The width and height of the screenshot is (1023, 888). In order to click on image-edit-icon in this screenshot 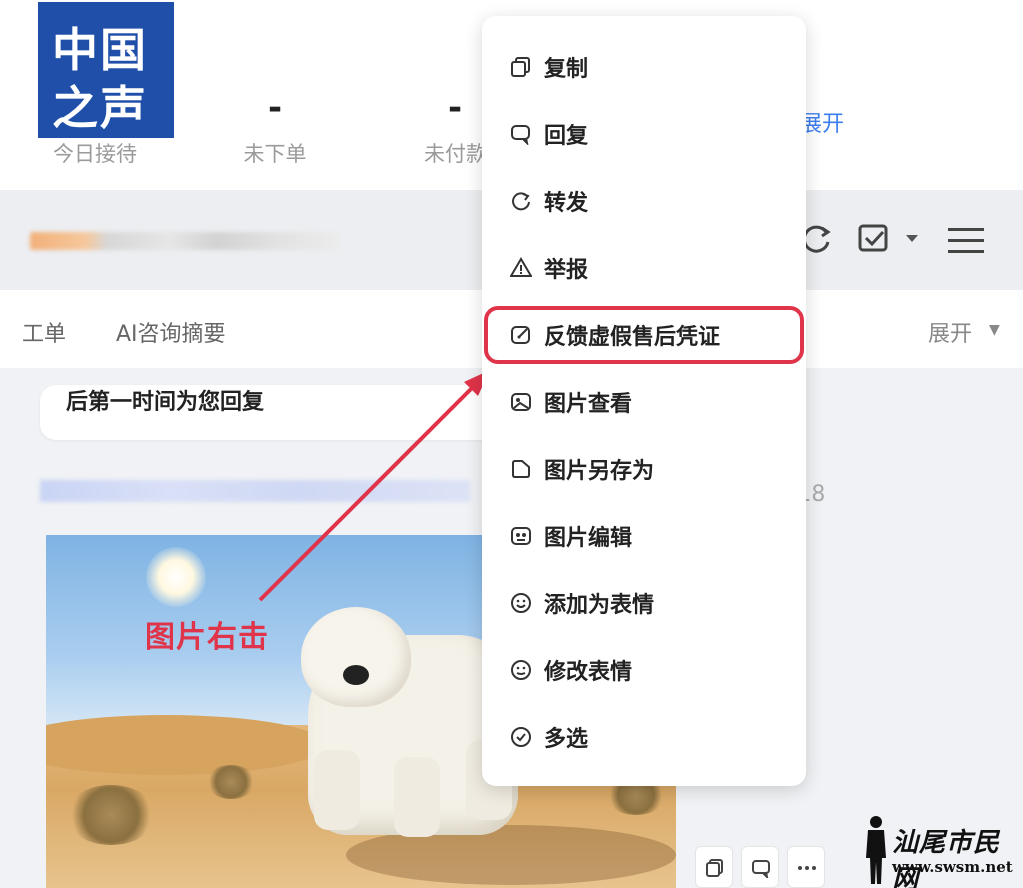, I will do `click(521, 536)`.